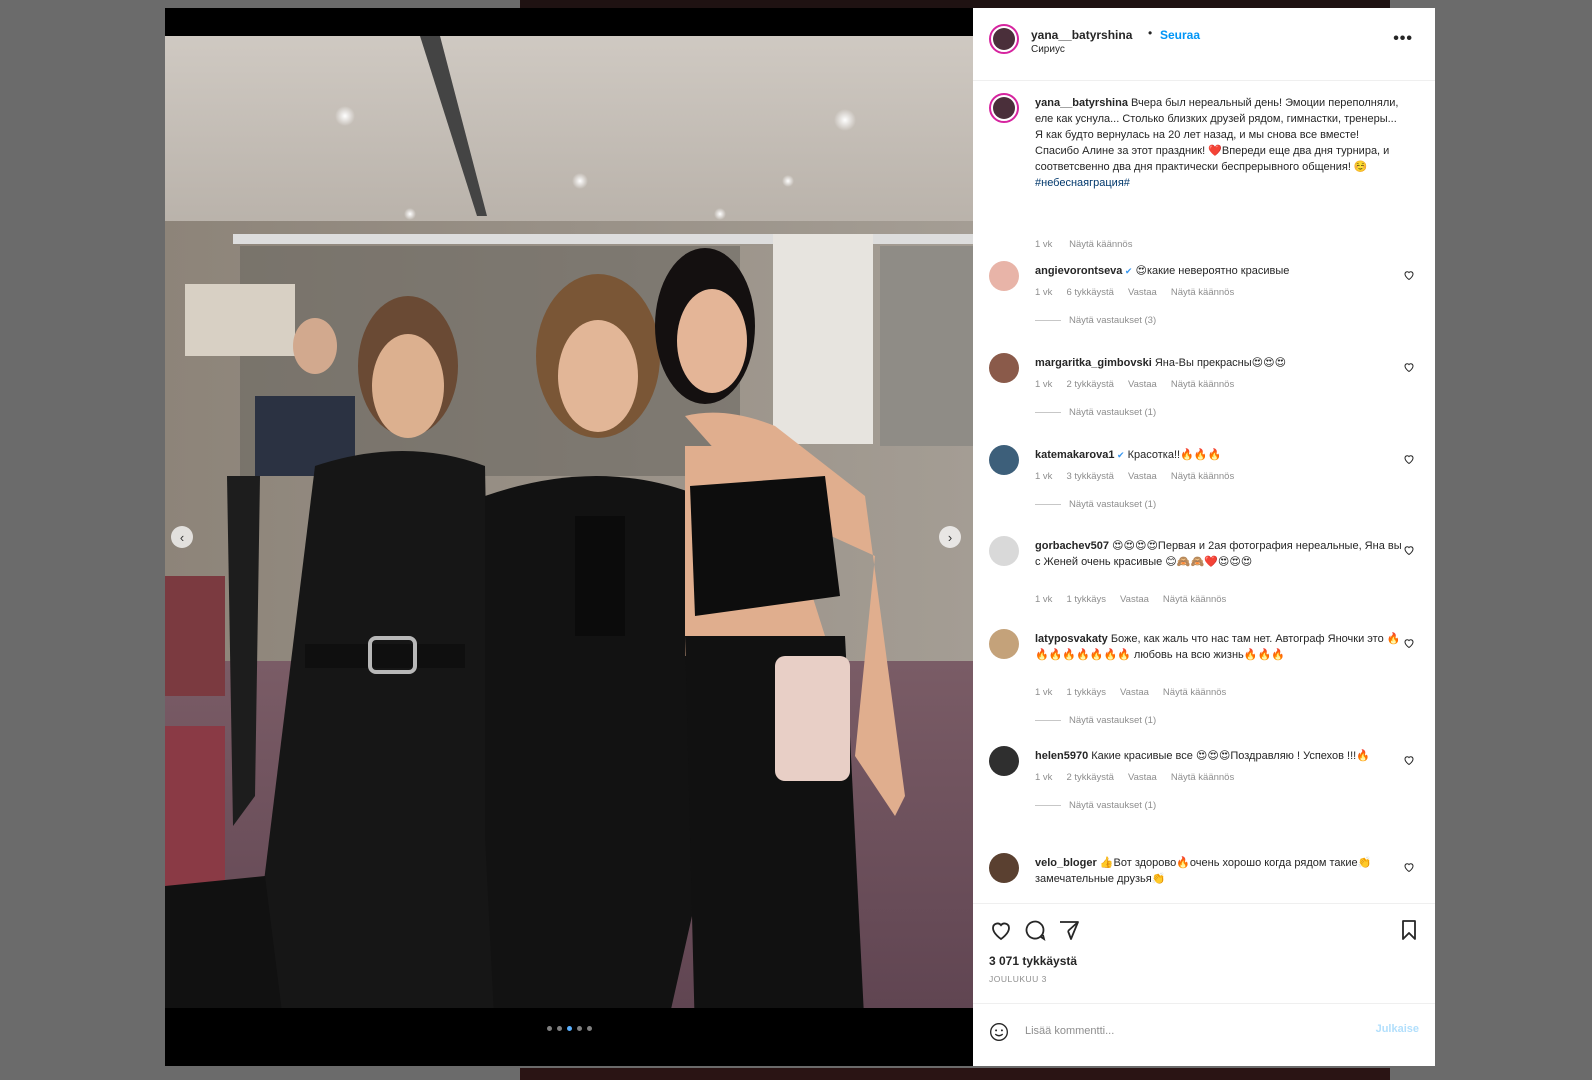 The height and width of the screenshot is (1080, 1592). What do you see at coordinates (1397, 1029) in the screenshot?
I see `post-comment-button: Julkaise` at bounding box center [1397, 1029].